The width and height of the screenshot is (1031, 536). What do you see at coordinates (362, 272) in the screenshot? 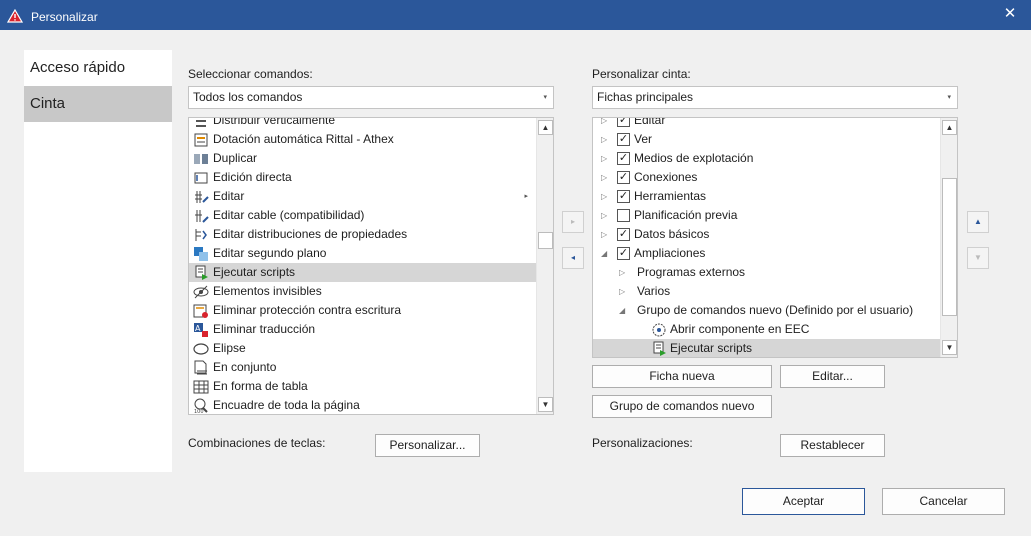
I see `command-list-item: Ejecutar scripts` at bounding box center [362, 272].